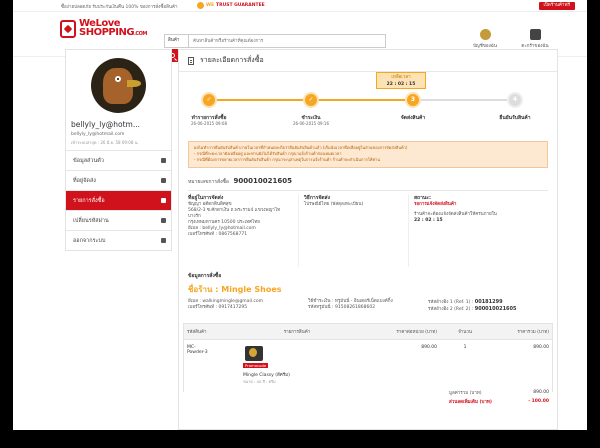 The image size is (600, 448). What do you see at coordinates (163, 180) in the screenshot?
I see `home-icon` at bounding box center [163, 180].